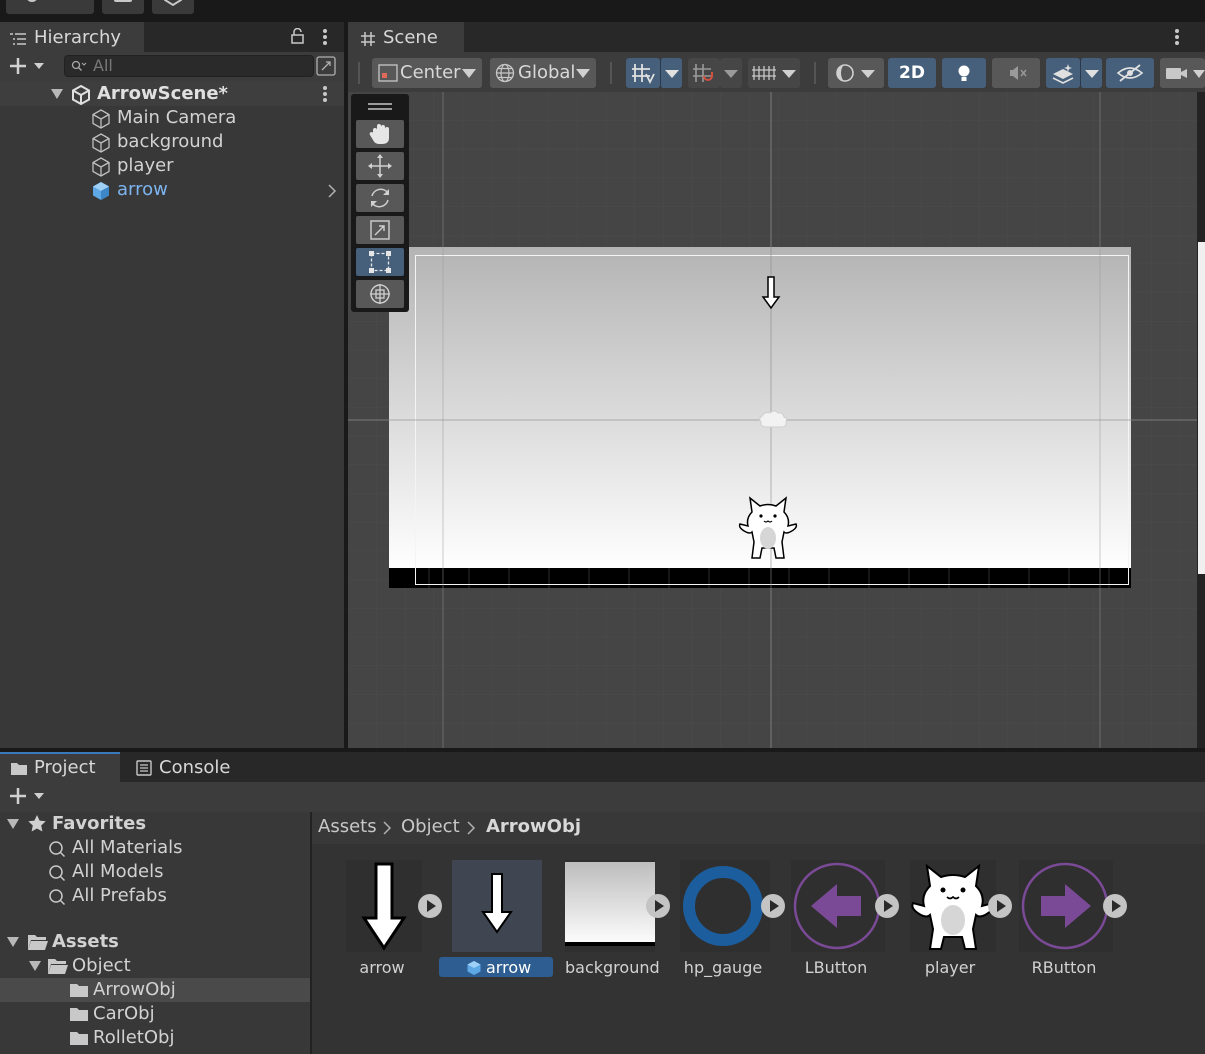  I want to click on grid-visibility-button, so click(774, 73).